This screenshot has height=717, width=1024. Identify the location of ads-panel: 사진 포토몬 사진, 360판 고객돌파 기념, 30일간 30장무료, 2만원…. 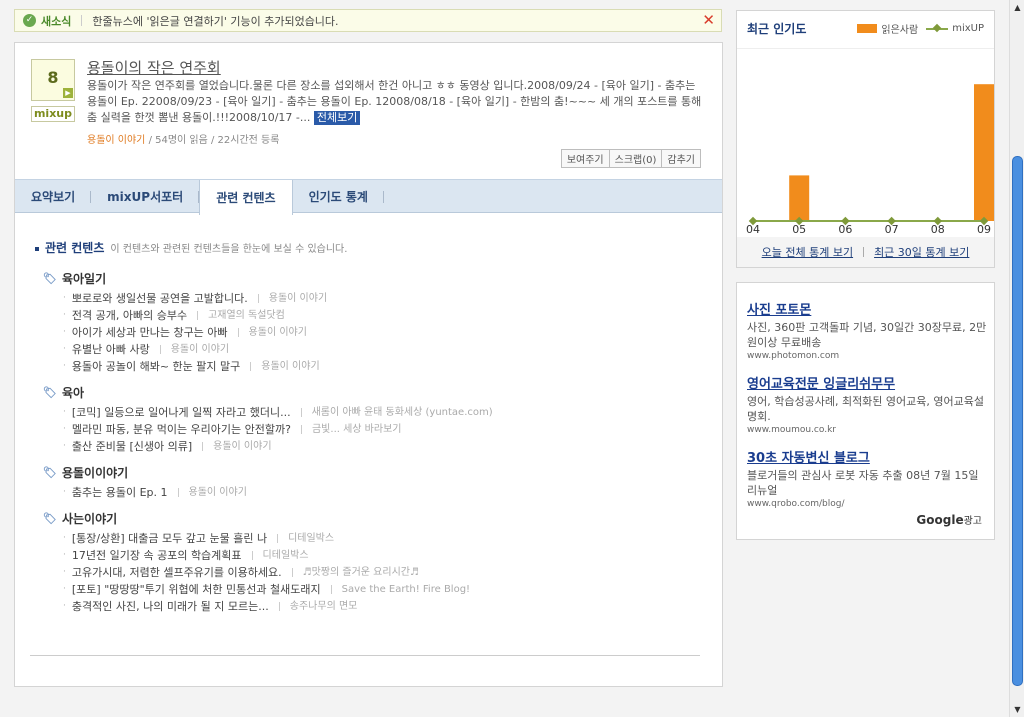
(865, 411).